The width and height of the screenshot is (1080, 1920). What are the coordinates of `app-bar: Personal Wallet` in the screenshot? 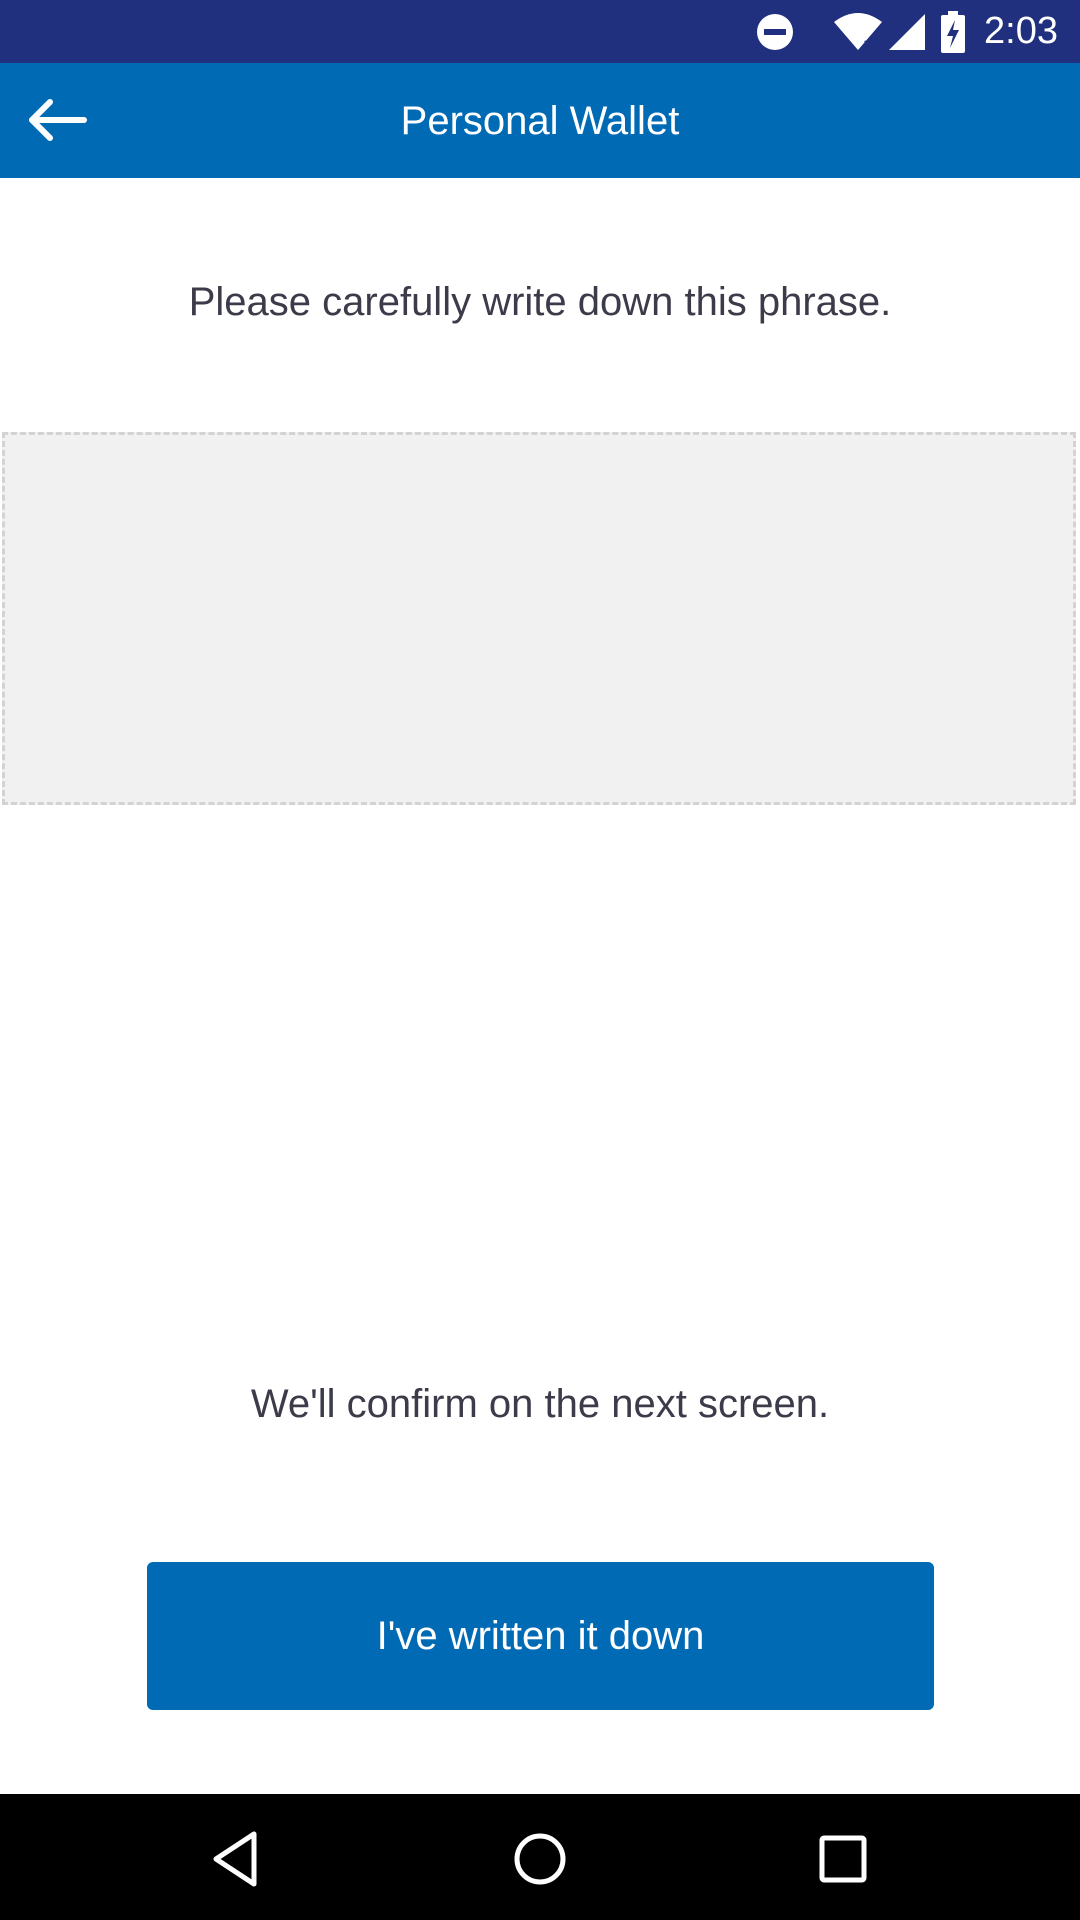 It's located at (540, 120).